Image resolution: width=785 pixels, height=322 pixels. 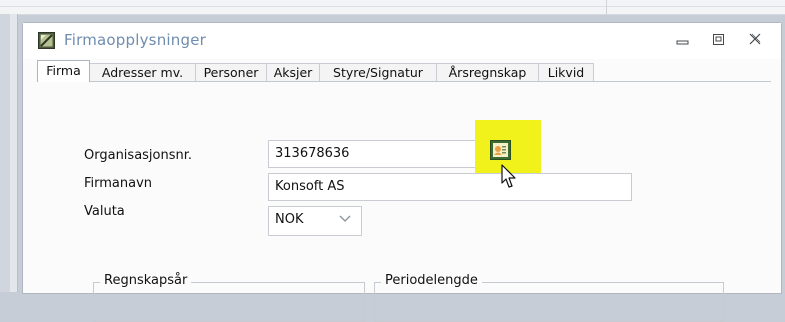 What do you see at coordinates (138, 155) in the screenshot?
I see `org-number-label: Organisasjonsnr.` at bounding box center [138, 155].